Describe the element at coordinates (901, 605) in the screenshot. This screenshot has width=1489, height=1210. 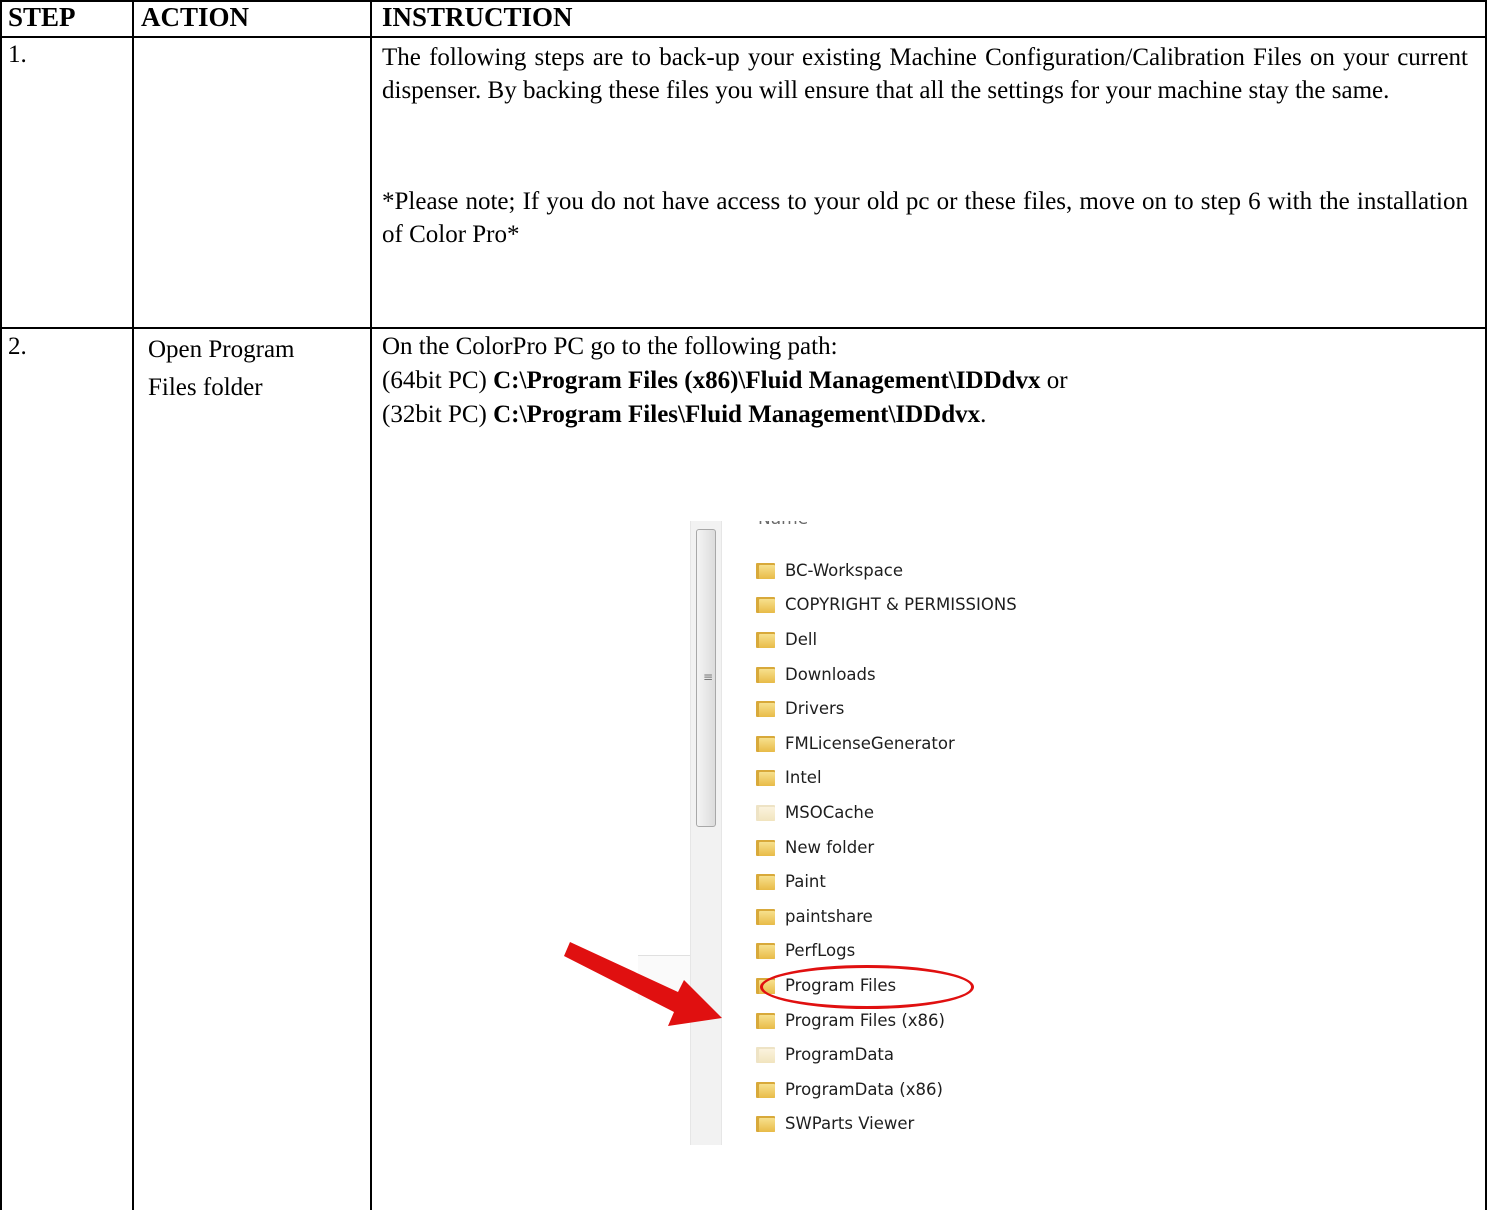
I see `folder-name: COPYRIGHT & PERMISSIONS` at that location.